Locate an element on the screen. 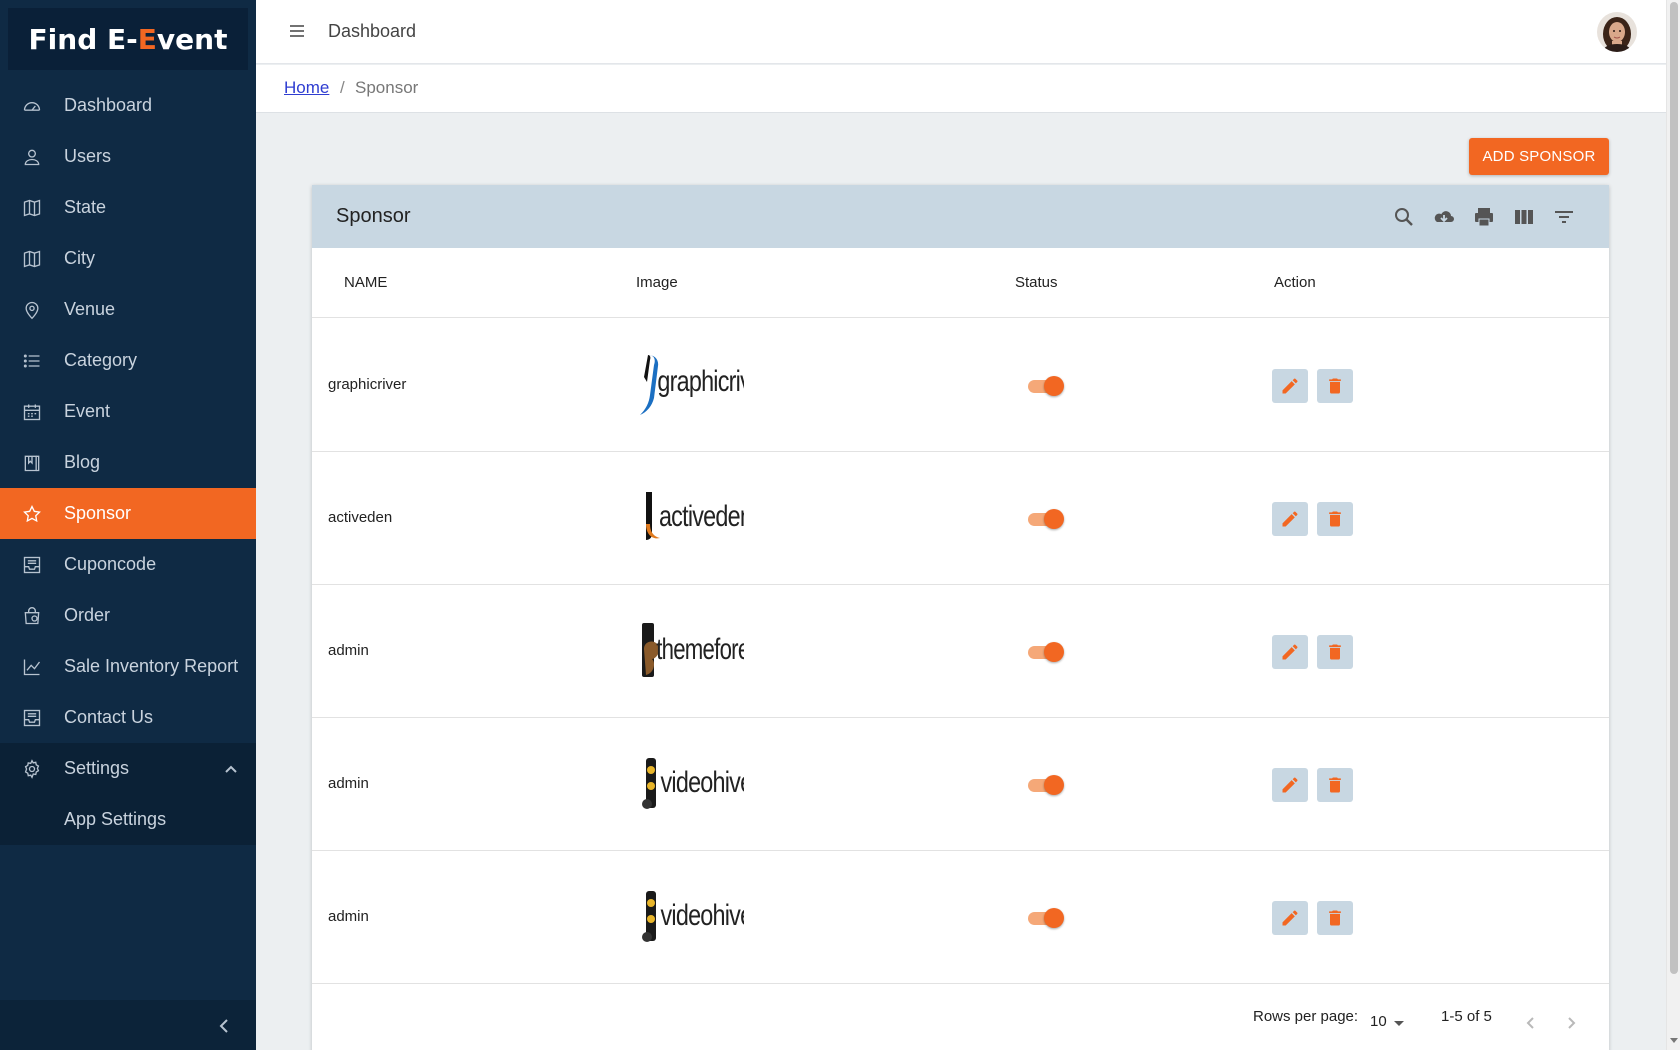 Image resolution: width=1680 pixels, height=1050 pixels. sidebar-item-label: Sponsor is located at coordinates (98, 513).